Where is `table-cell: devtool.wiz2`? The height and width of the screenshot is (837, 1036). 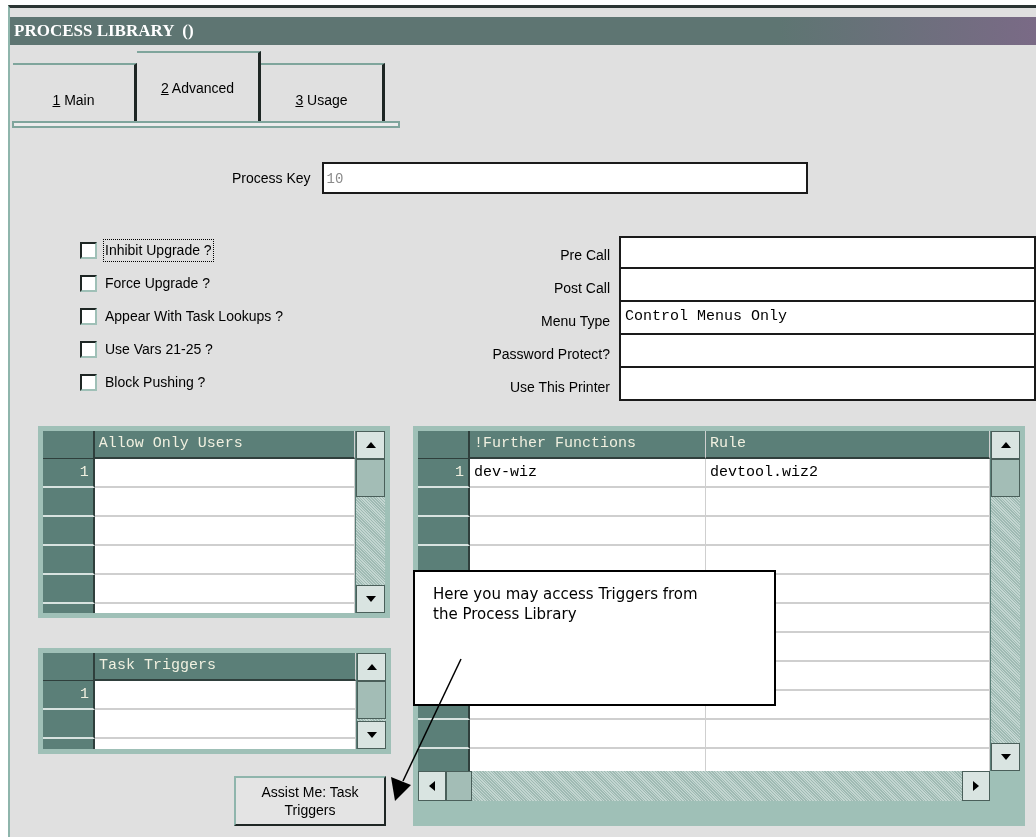
table-cell: devtool.wiz2 is located at coordinates (848, 473).